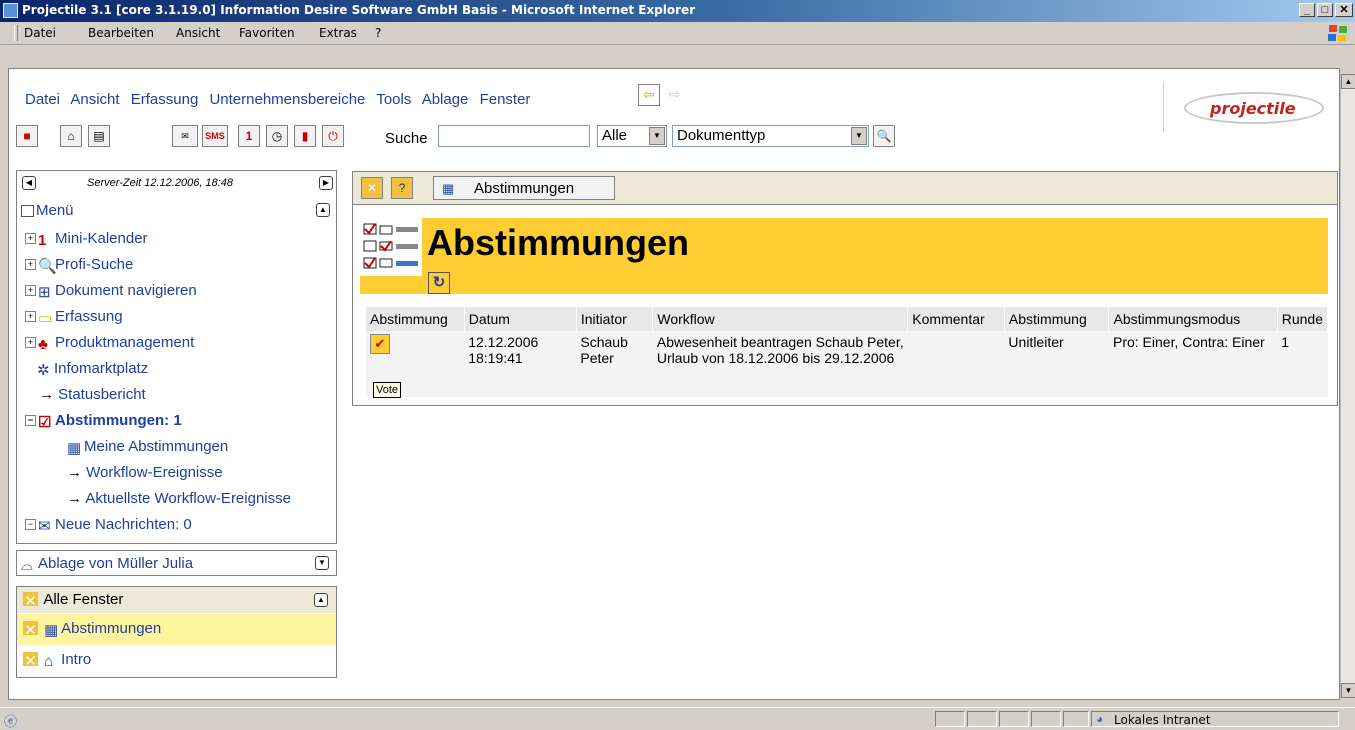 Image resolution: width=1355 pixels, height=730 pixels. What do you see at coordinates (44, 526) in the screenshot?
I see `envelope-icon: ✉` at bounding box center [44, 526].